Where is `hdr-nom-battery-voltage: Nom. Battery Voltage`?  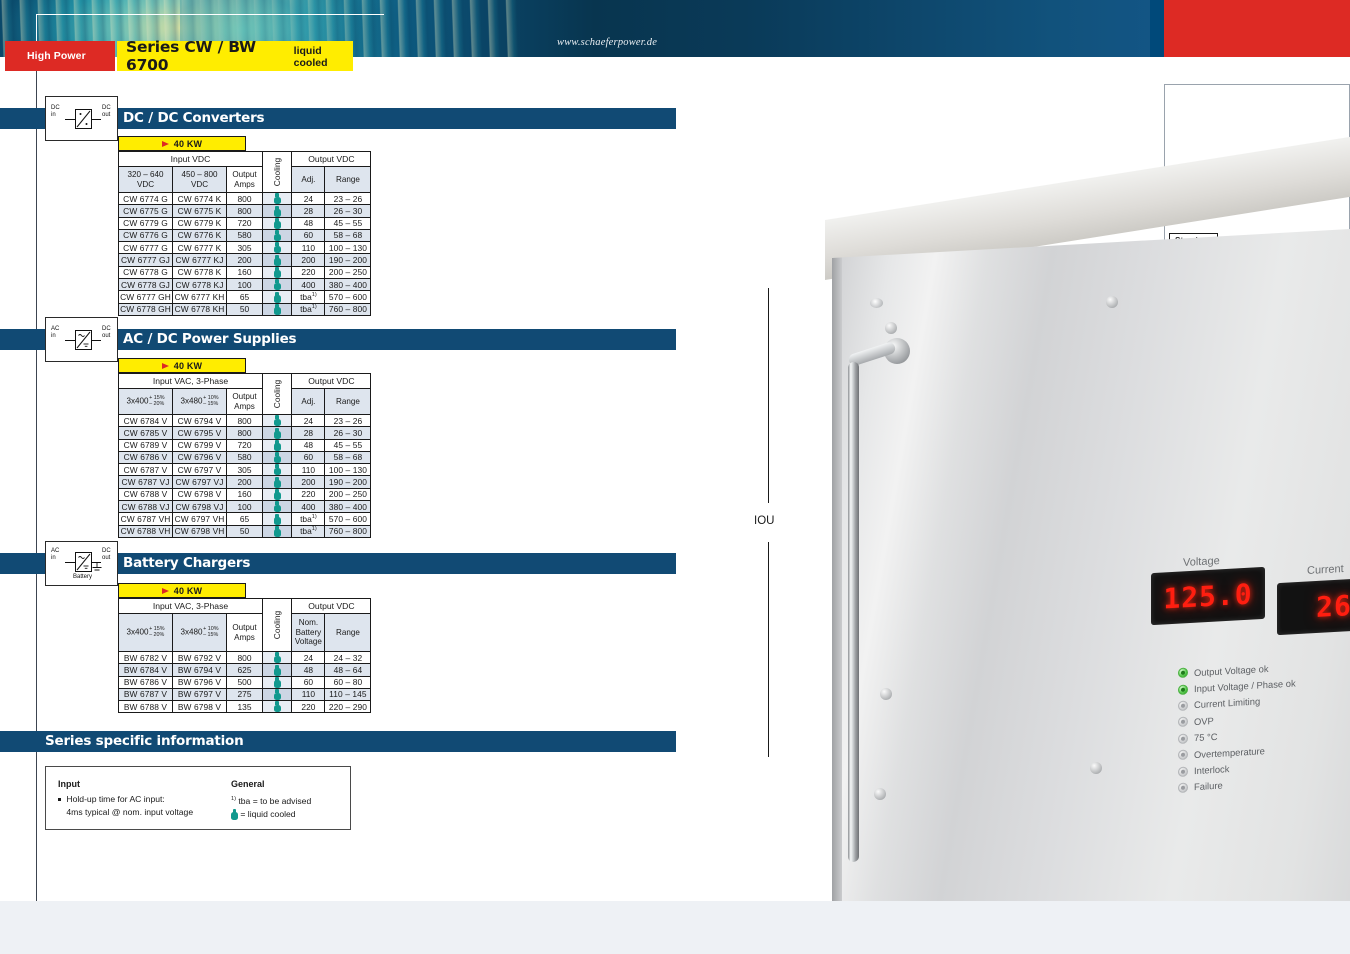 hdr-nom-battery-voltage: Nom. Battery Voltage is located at coordinates (308, 632).